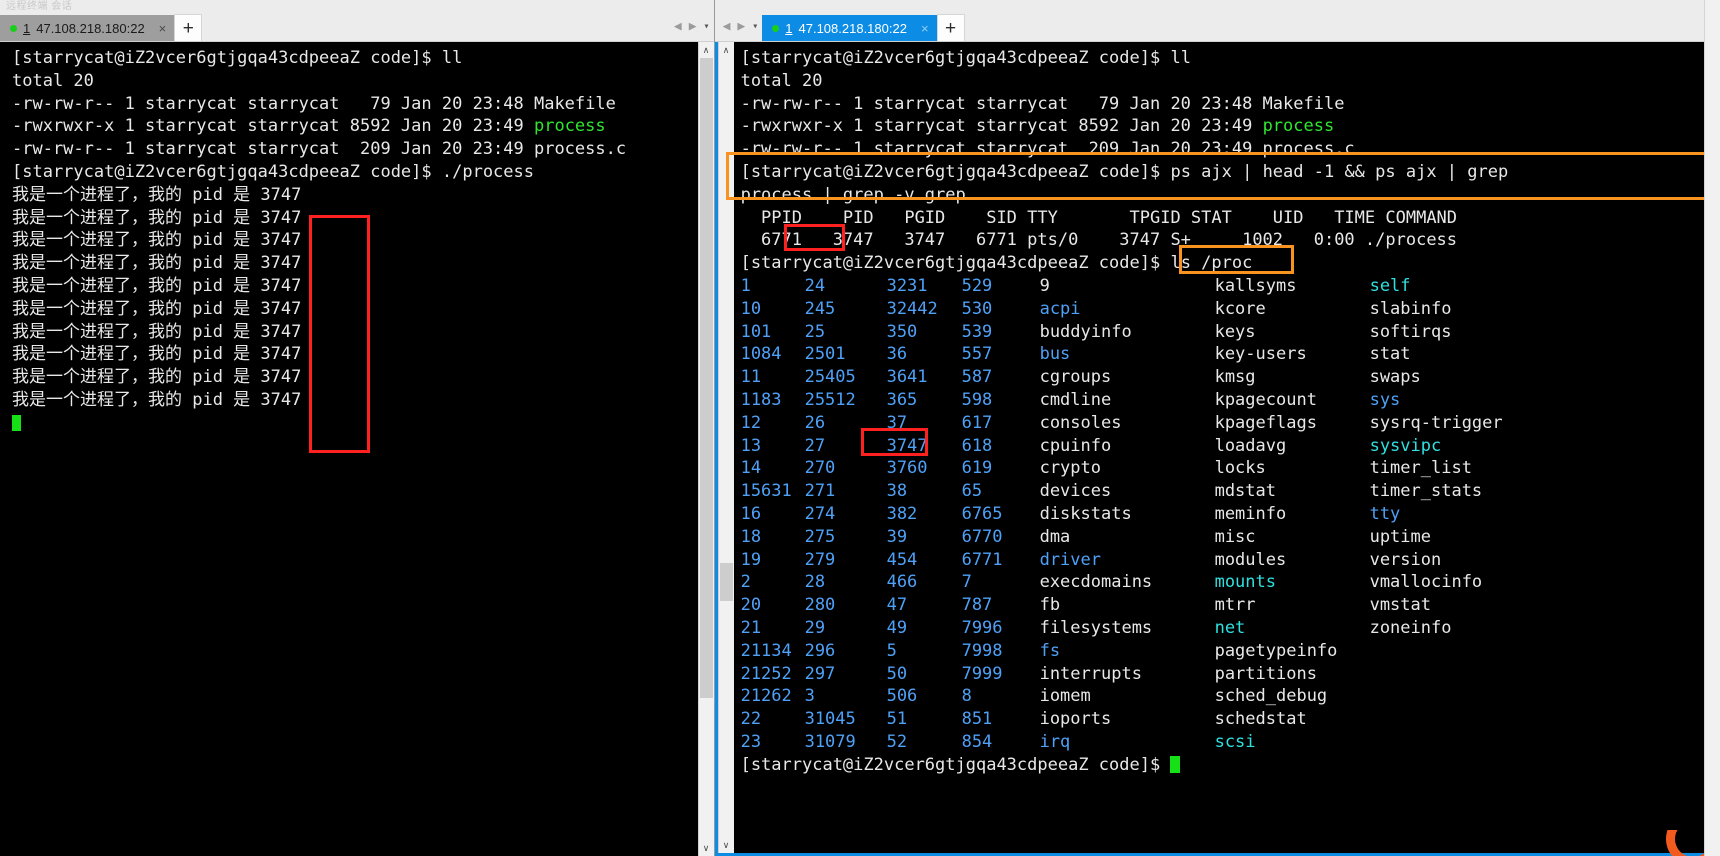  I want to click on proc-listing-cell: sys, so click(1385, 399).